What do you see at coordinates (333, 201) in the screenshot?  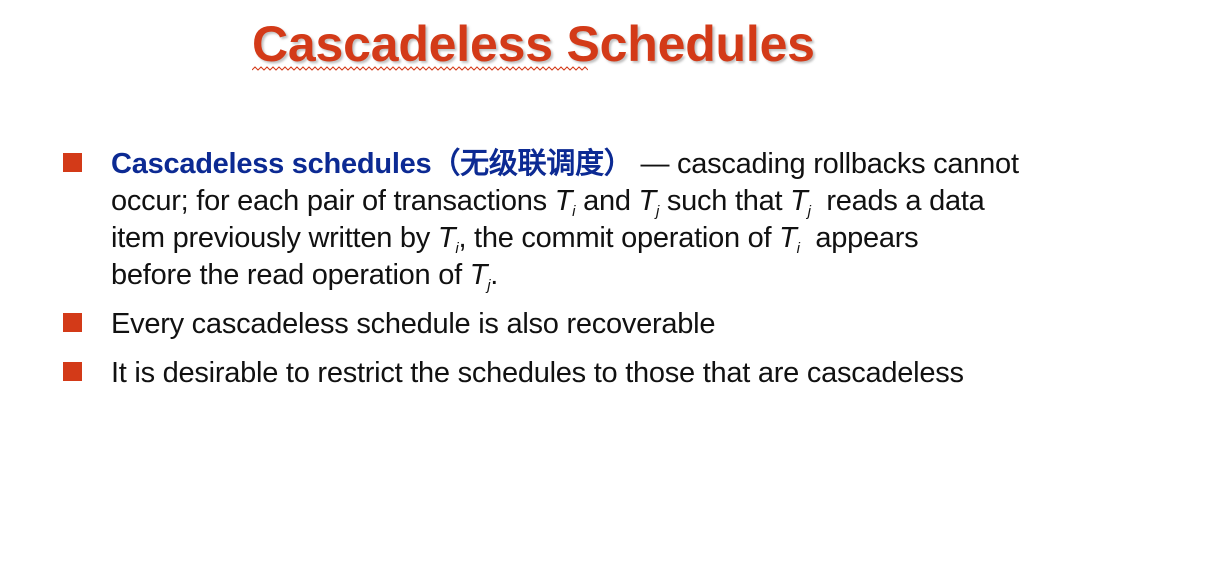 I see `text-fragment: occur; for each pair of transactions` at bounding box center [333, 201].